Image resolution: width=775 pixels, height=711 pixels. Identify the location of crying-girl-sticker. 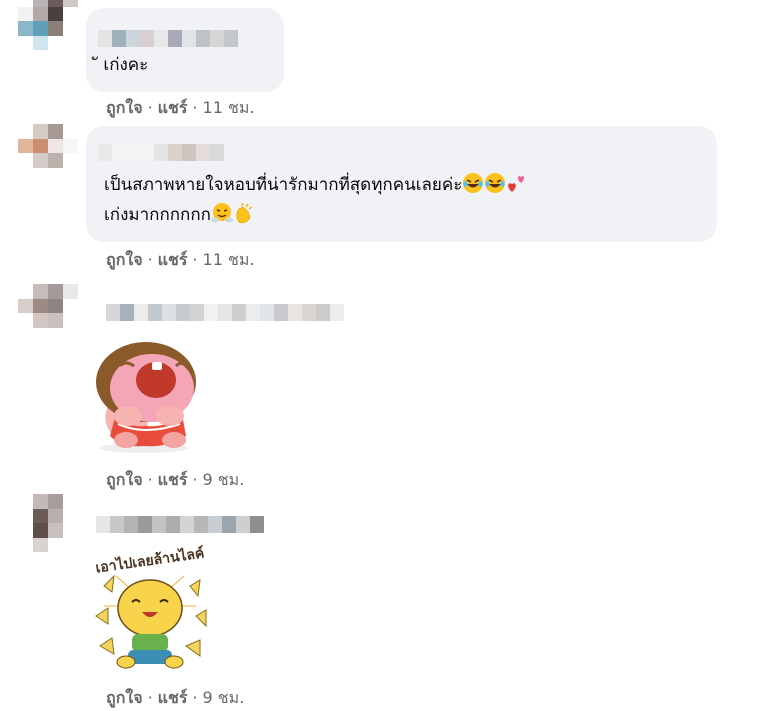
(144, 396).